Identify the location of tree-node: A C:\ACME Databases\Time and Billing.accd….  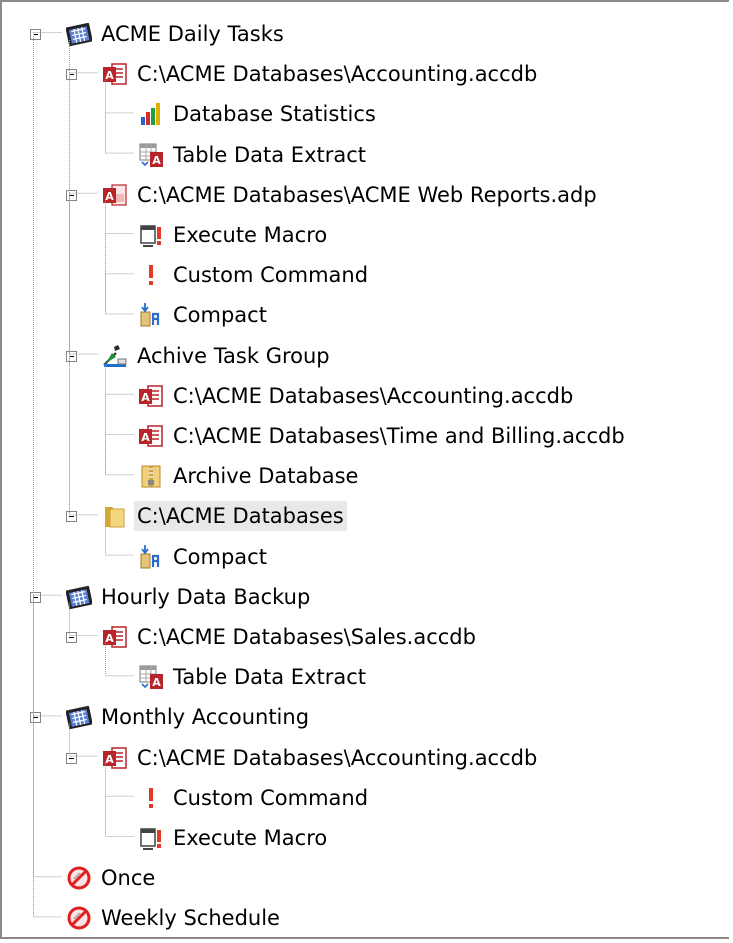
(383, 436).